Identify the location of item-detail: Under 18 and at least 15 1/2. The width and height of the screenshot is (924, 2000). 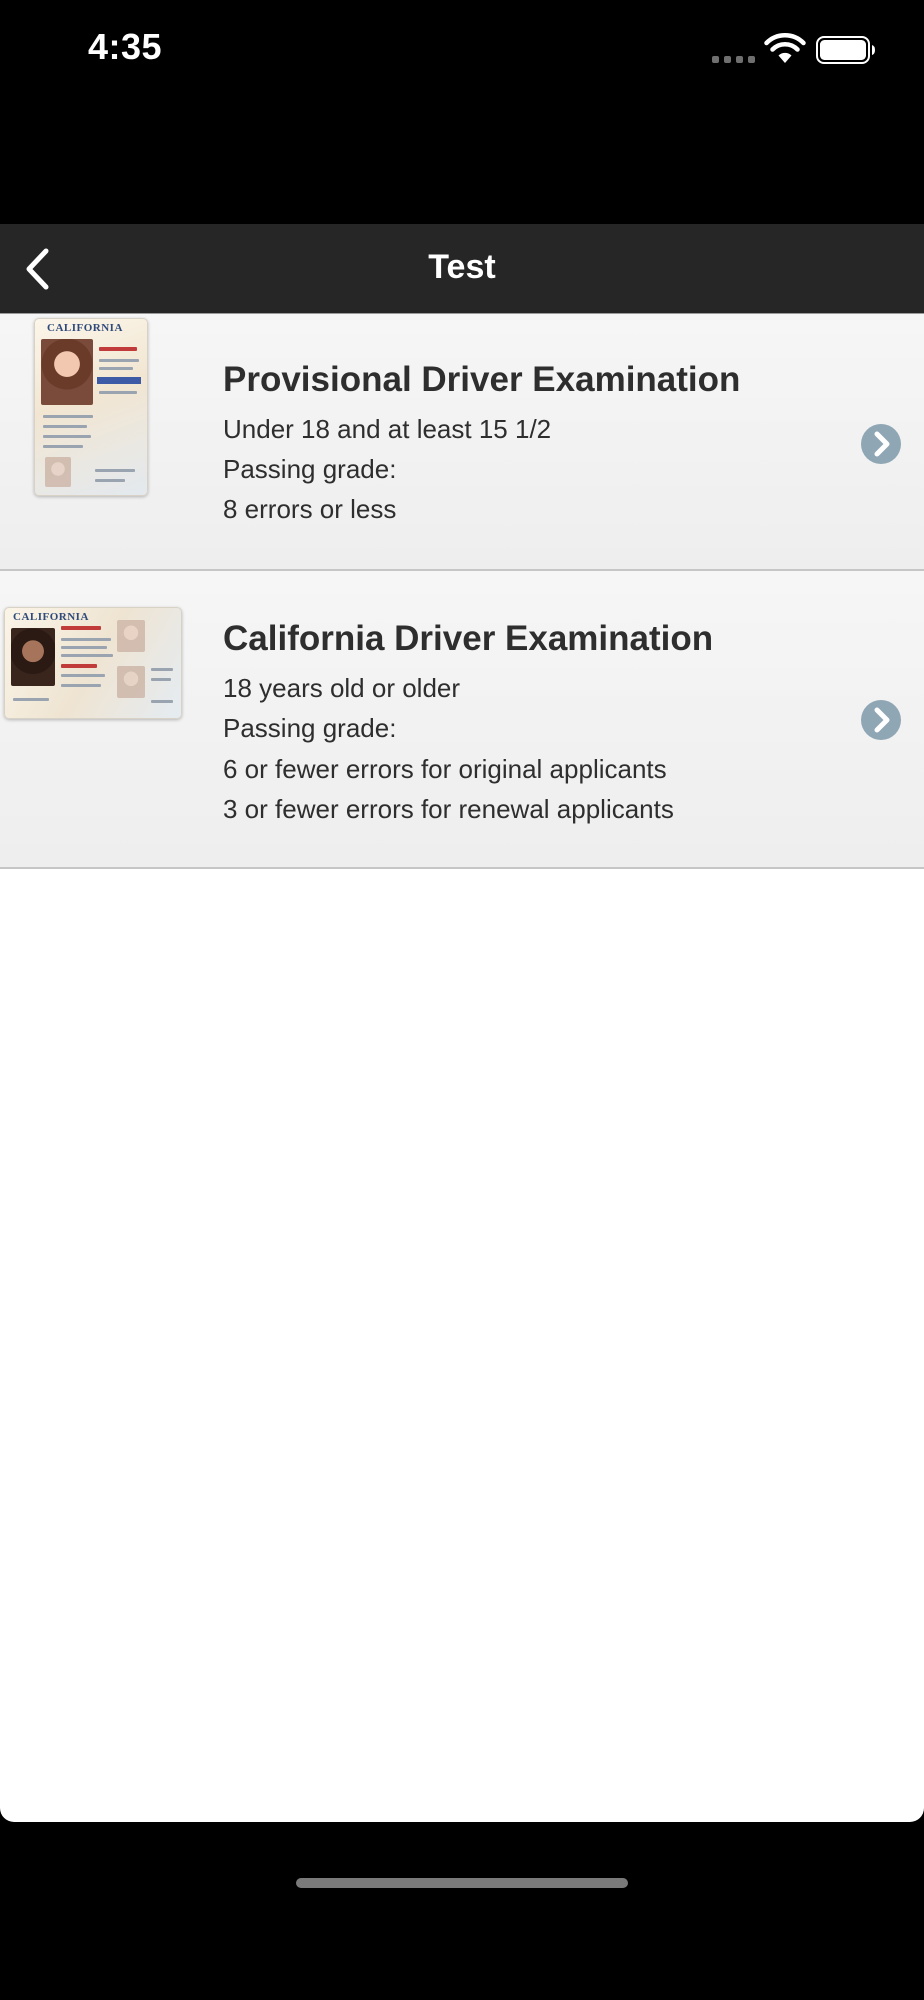
(387, 429).